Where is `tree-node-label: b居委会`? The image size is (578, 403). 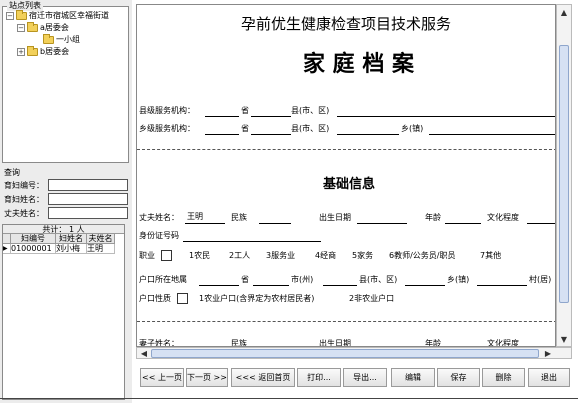
tree-node-label: b居委会 is located at coordinates (55, 51).